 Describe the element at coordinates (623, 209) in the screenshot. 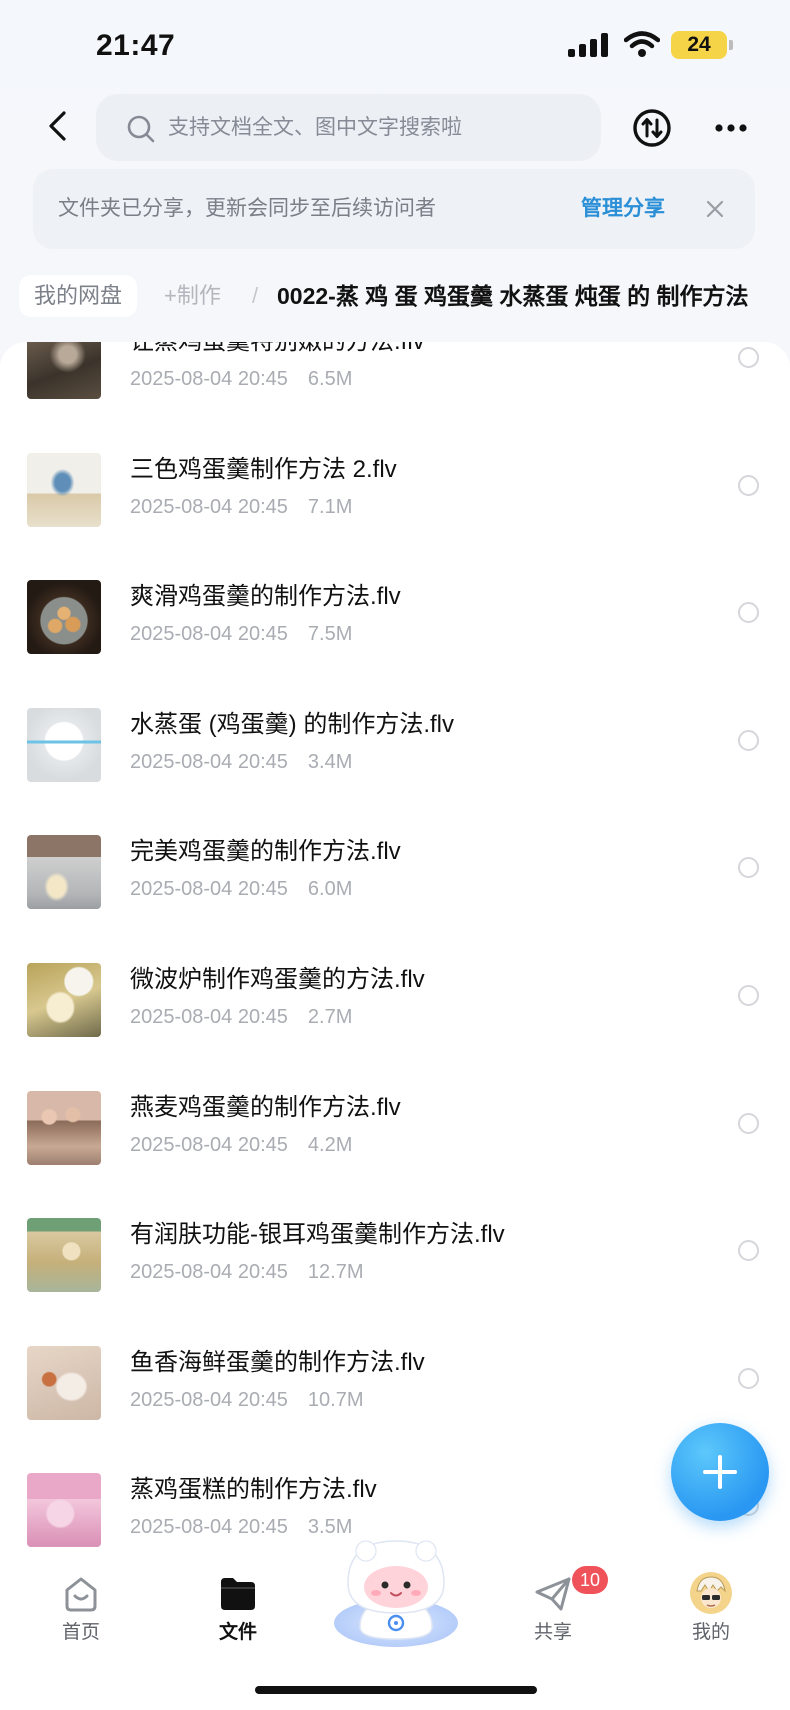

I see `manage-share-link: 管理分享` at that location.